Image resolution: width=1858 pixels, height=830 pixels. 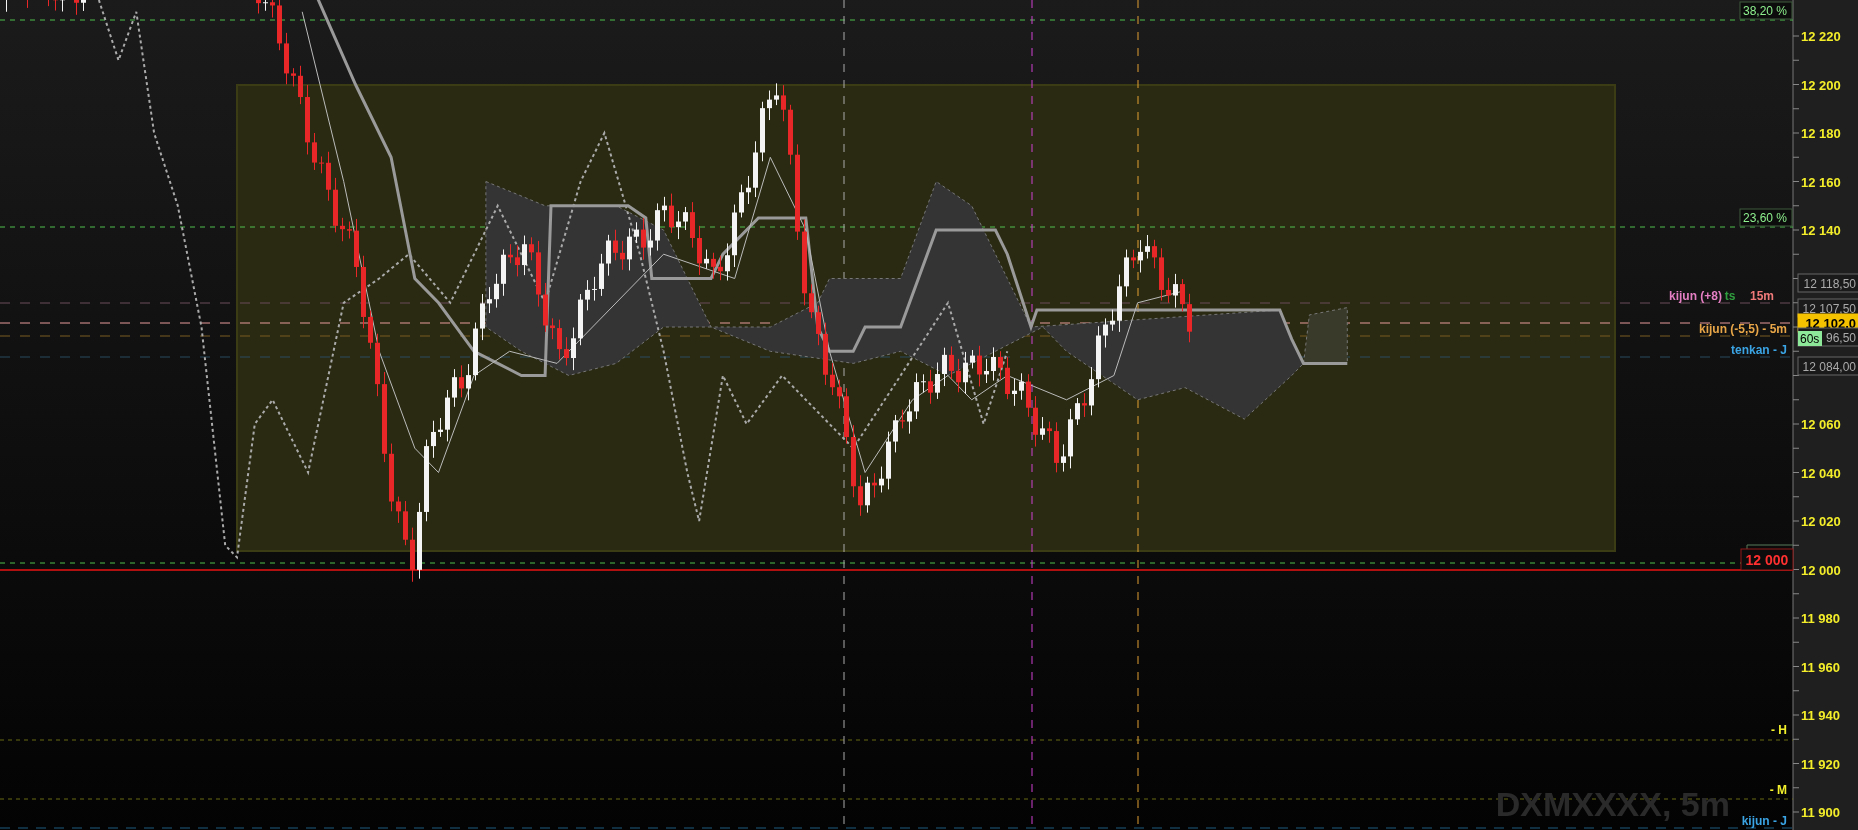 What do you see at coordinates (1821, 521) in the screenshot?
I see `price-axis-label: 12 020` at bounding box center [1821, 521].